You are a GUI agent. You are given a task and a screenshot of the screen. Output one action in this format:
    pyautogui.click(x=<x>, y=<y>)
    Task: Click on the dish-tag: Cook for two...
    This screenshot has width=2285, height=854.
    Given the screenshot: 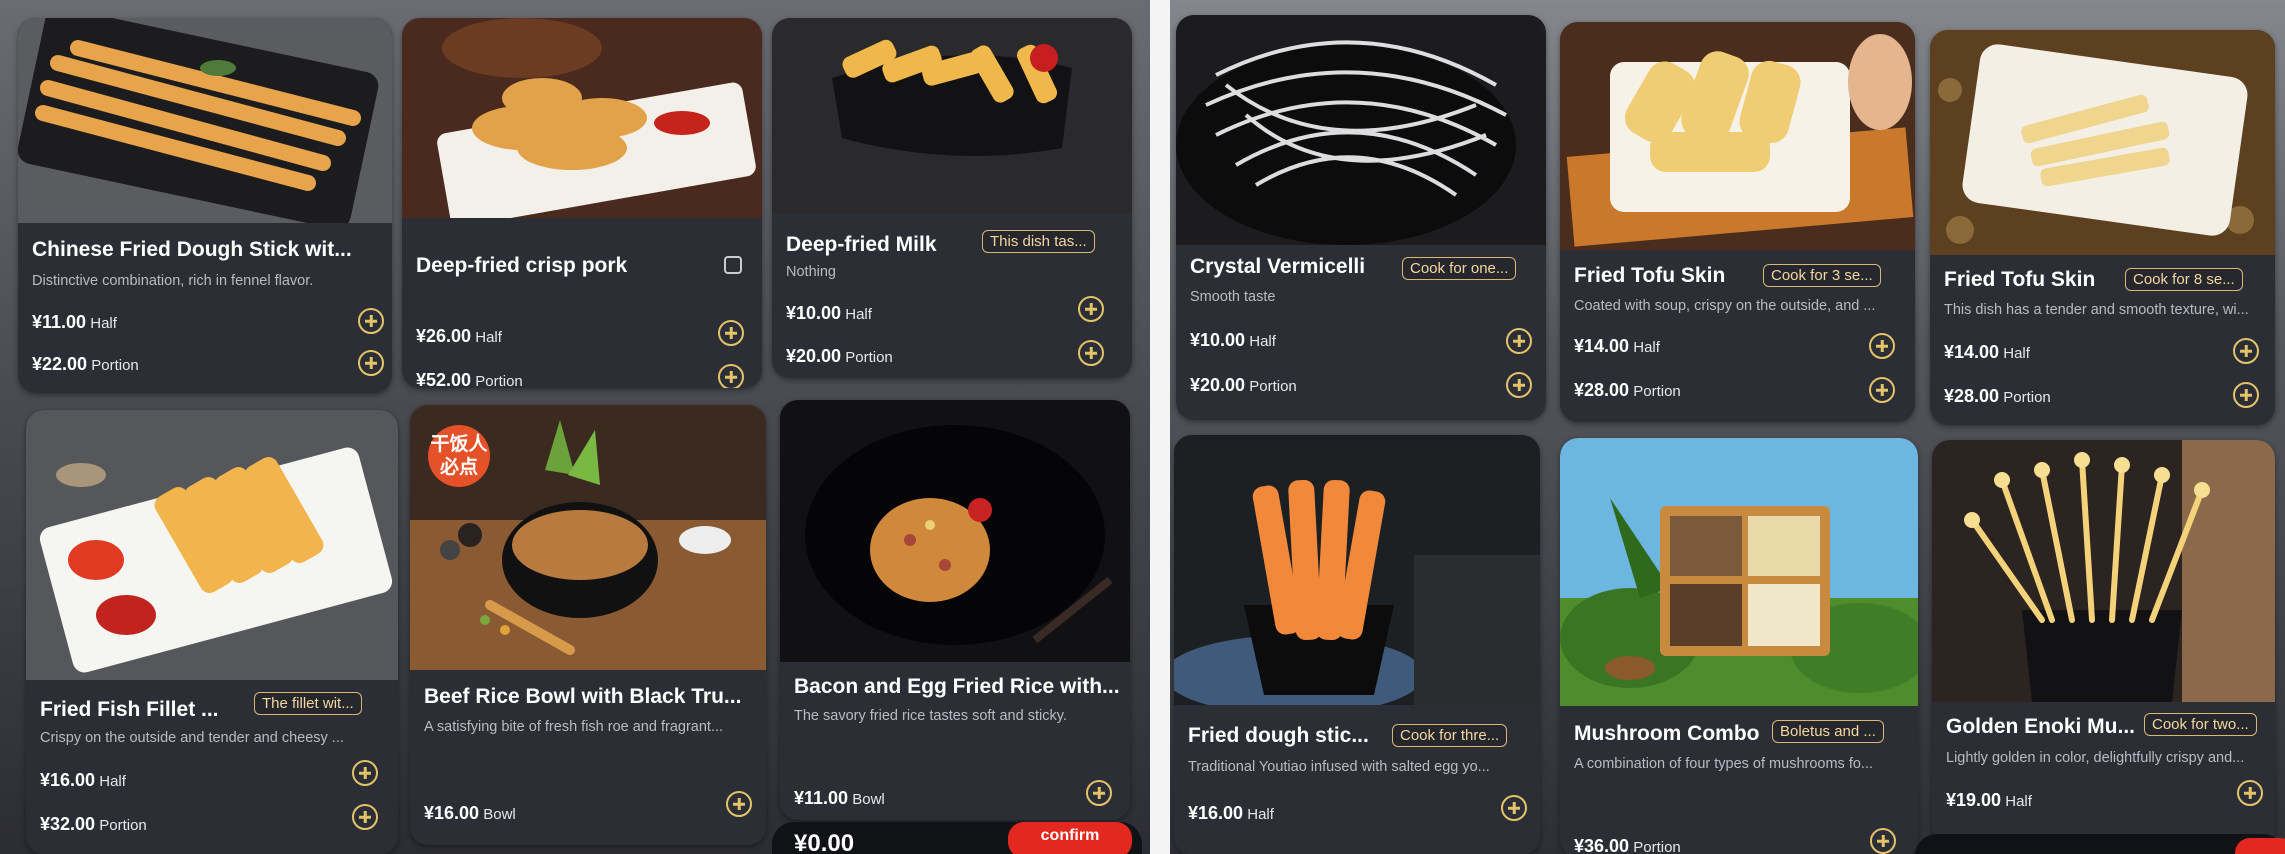 What is the action you would take?
    pyautogui.click(x=2200, y=724)
    